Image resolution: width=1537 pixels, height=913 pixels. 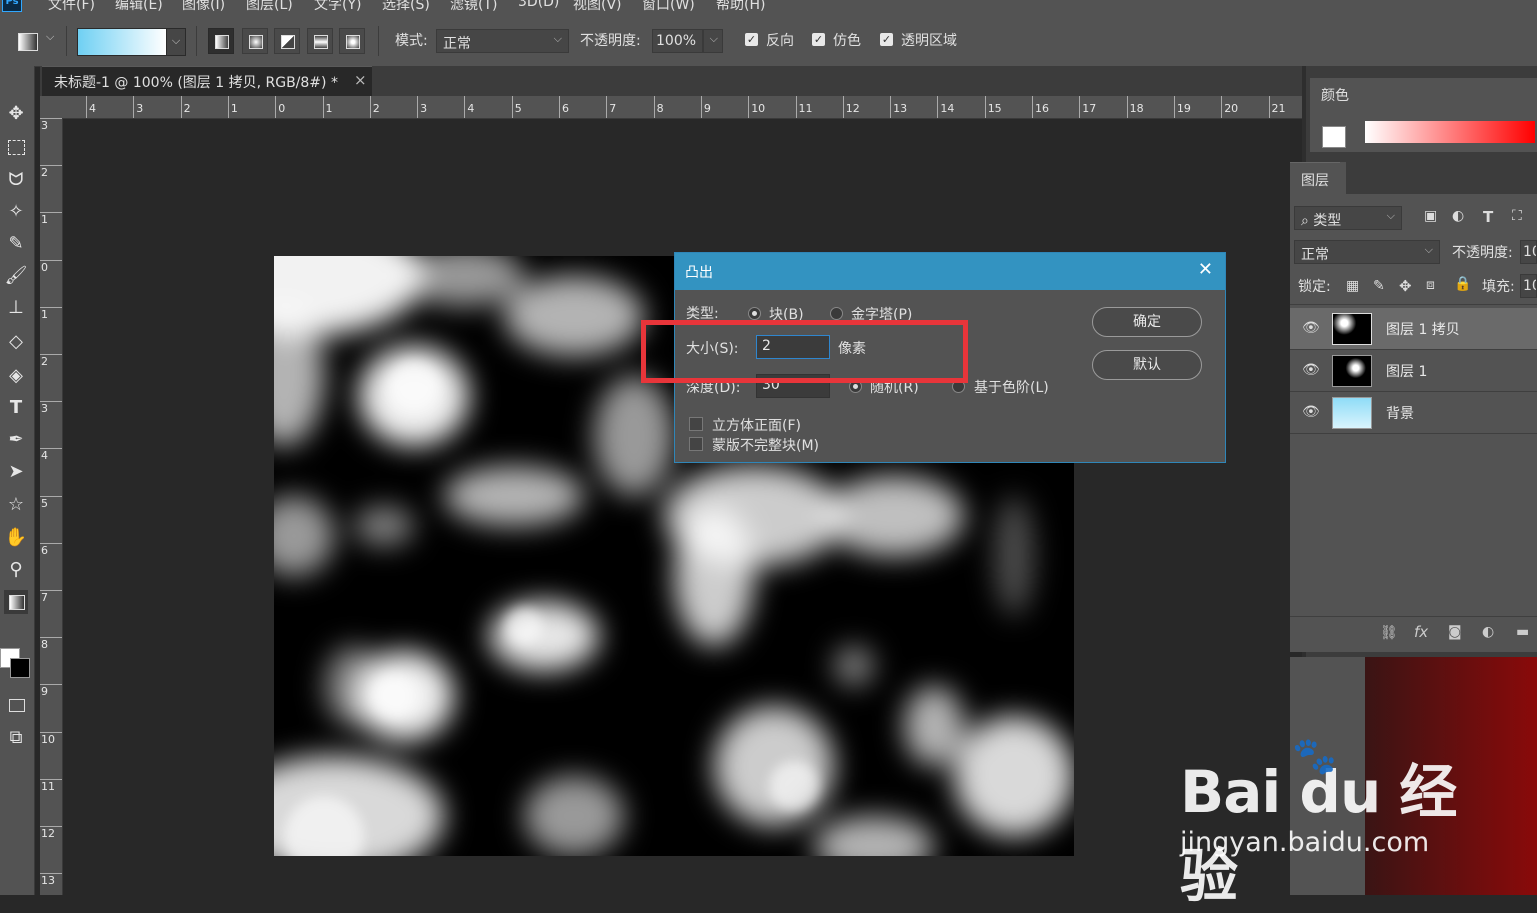 I want to click on type-filter-icon: T, so click(x=1488, y=217).